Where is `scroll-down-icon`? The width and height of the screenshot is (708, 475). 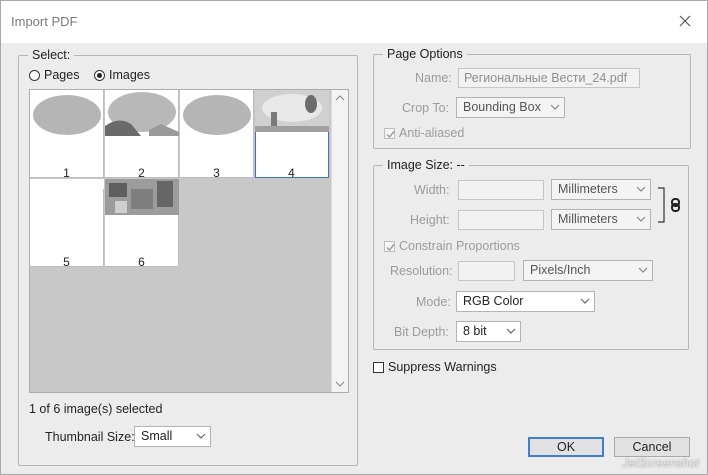
scroll-down-icon is located at coordinates (340, 384).